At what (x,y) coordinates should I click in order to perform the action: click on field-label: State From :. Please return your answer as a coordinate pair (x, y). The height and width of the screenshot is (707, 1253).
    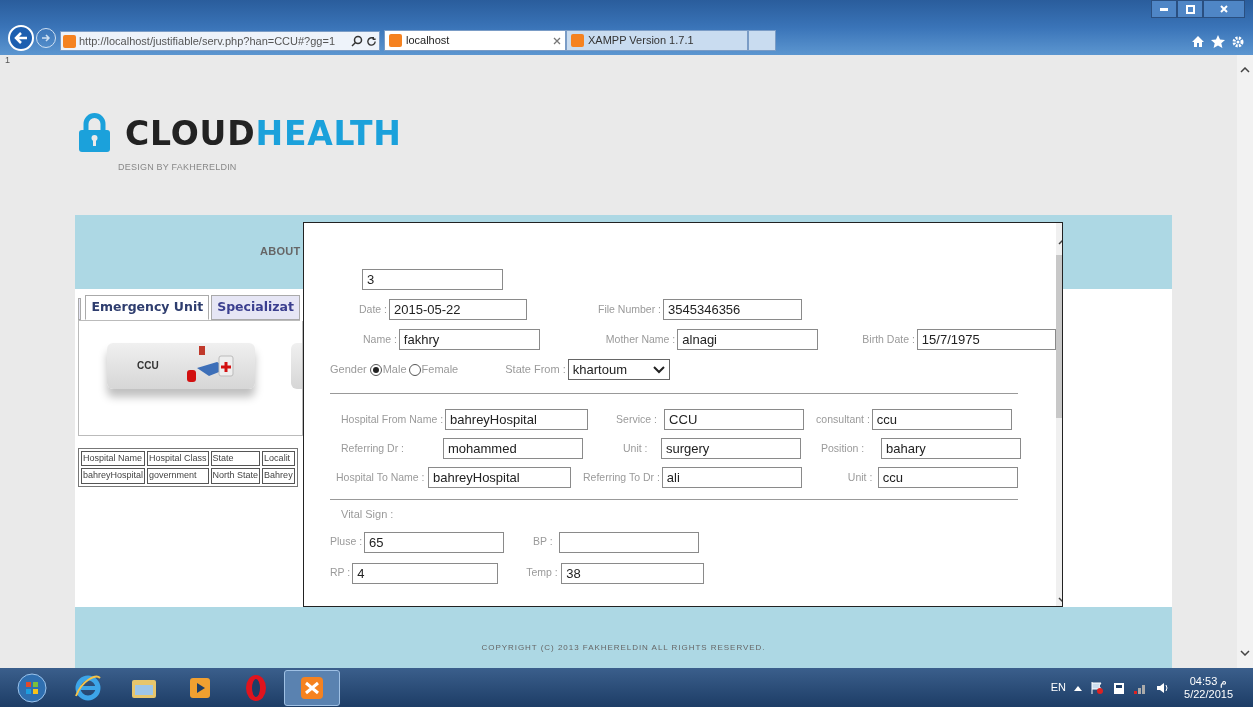
    Looking at the image, I should click on (535, 370).